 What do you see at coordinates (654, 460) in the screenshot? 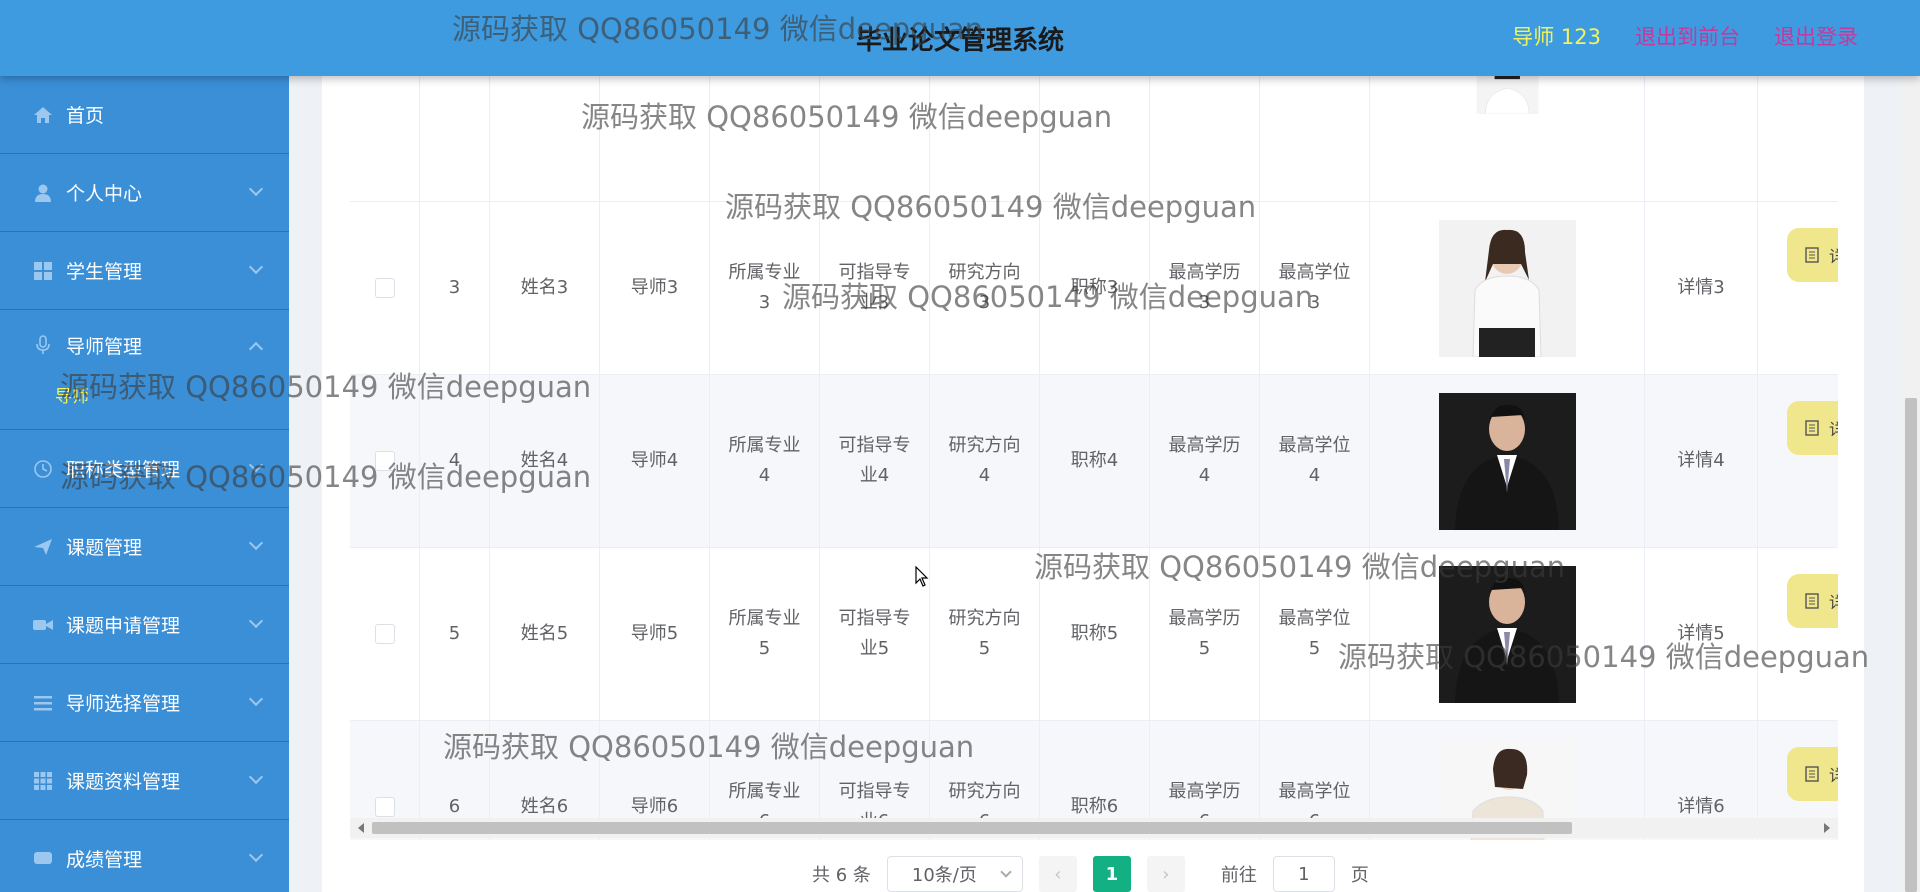
I see `cell-tutor: 导师4` at bounding box center [654, 460].